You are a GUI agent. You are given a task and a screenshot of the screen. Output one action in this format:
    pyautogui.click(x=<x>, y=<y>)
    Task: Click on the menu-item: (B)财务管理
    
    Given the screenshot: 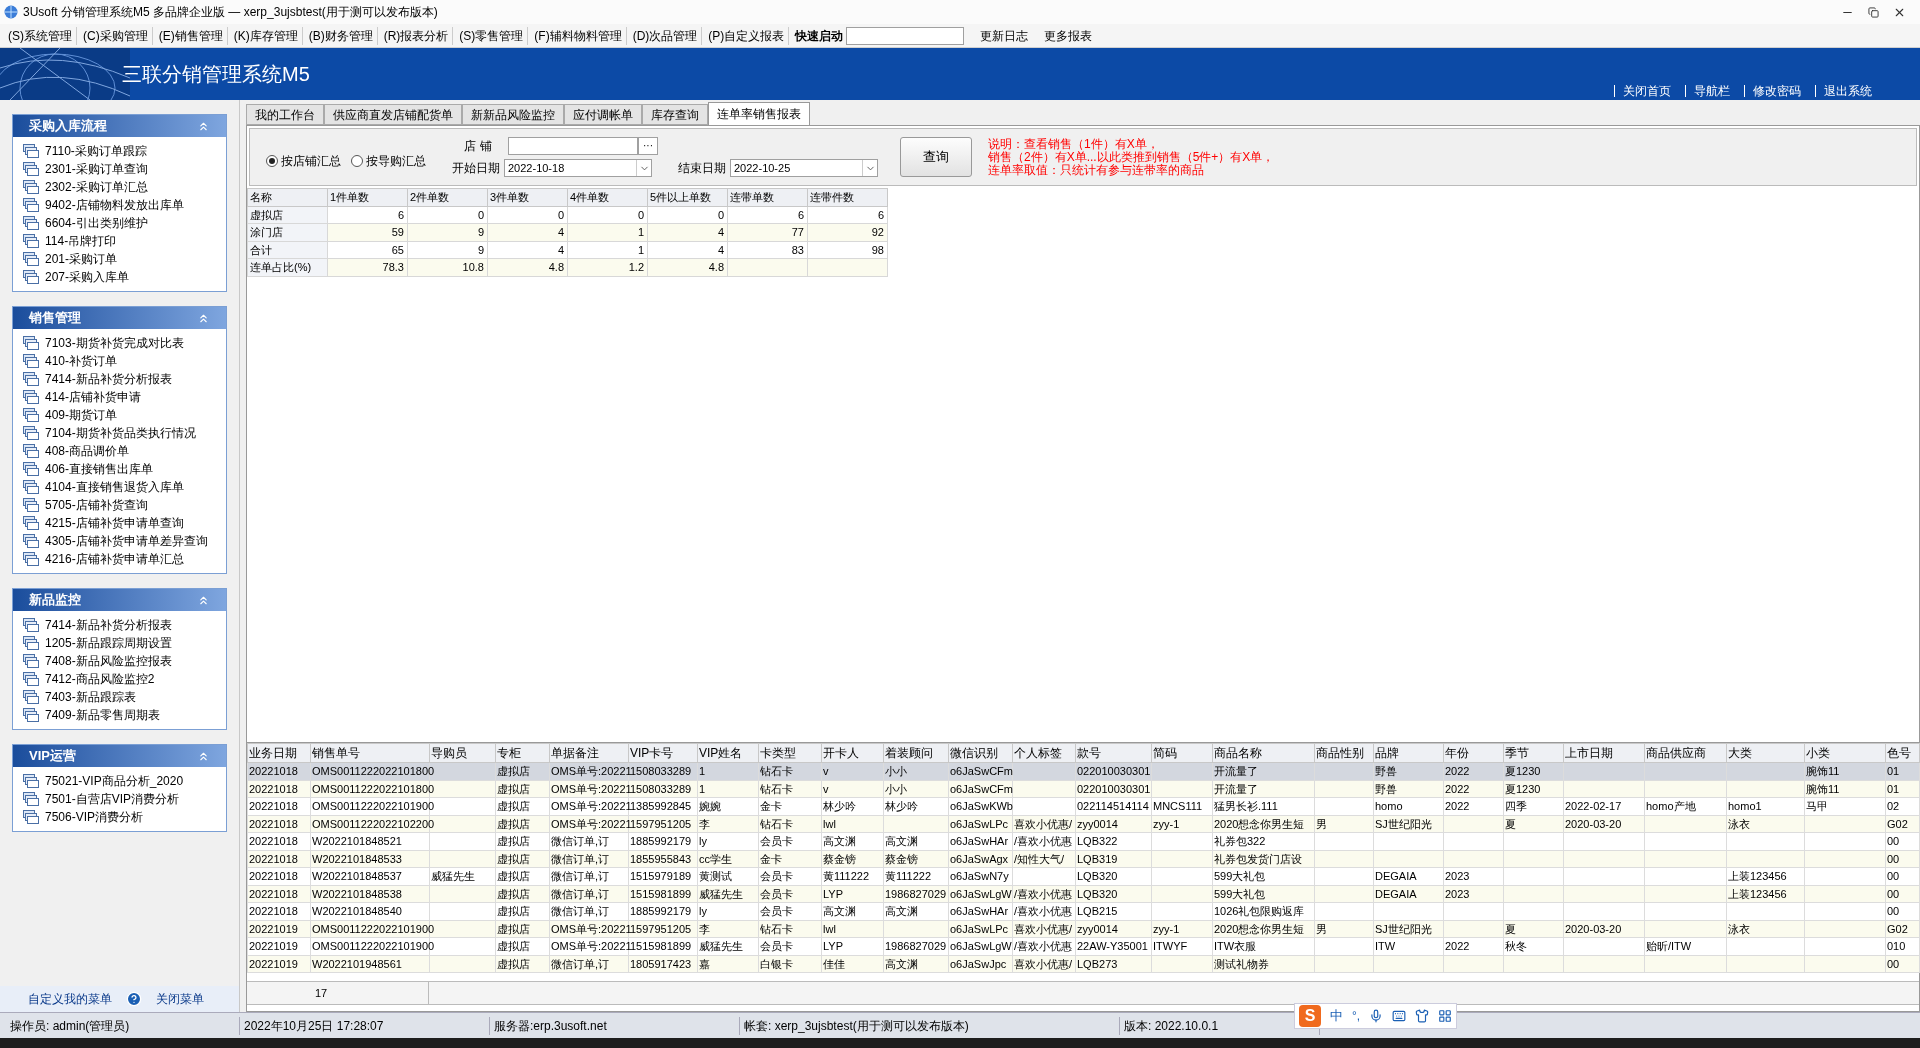 What is the action you would take?
    pyautogui.click(x=341, y=35)
    